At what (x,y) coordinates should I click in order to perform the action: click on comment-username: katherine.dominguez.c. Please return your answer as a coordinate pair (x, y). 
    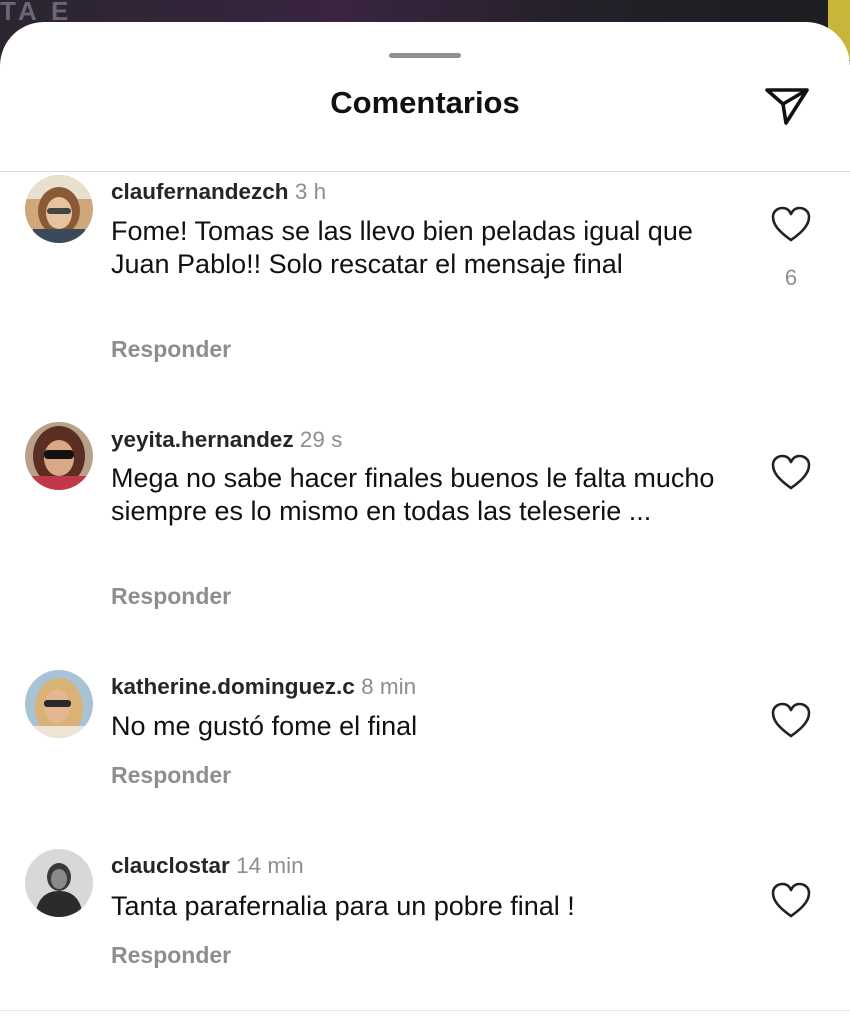
    Looking at the image, I should click on (233, 686).